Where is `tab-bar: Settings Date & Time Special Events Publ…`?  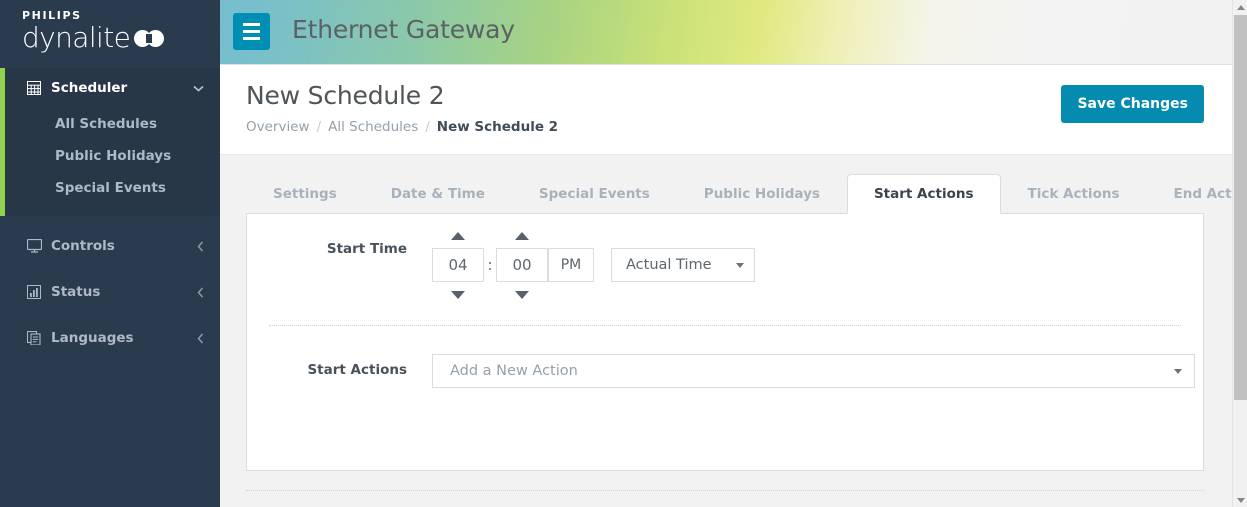 tab-bar: Settings Date & Time Special Events Publ… is located at coordinates (733, 194).